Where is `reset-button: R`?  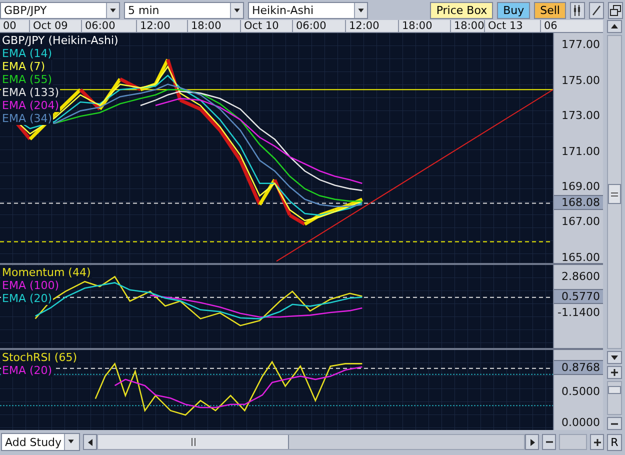
reset-button: R is located at coordinates (614, 442).